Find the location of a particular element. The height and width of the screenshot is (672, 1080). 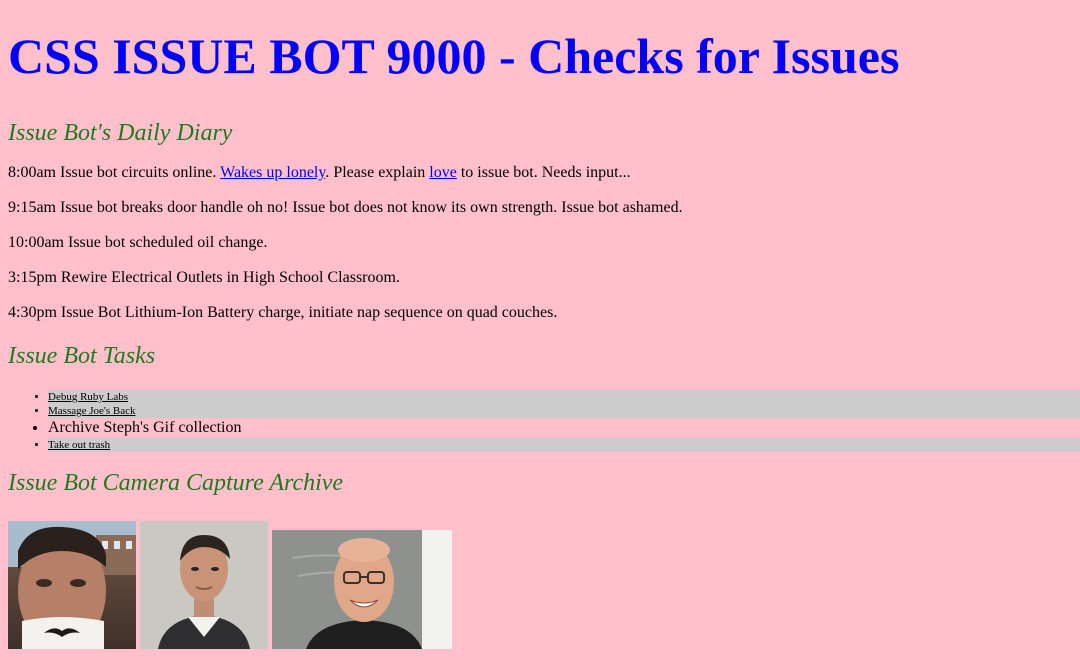

task-item: Massage Joe's Back is located at coordinates (564, 411).